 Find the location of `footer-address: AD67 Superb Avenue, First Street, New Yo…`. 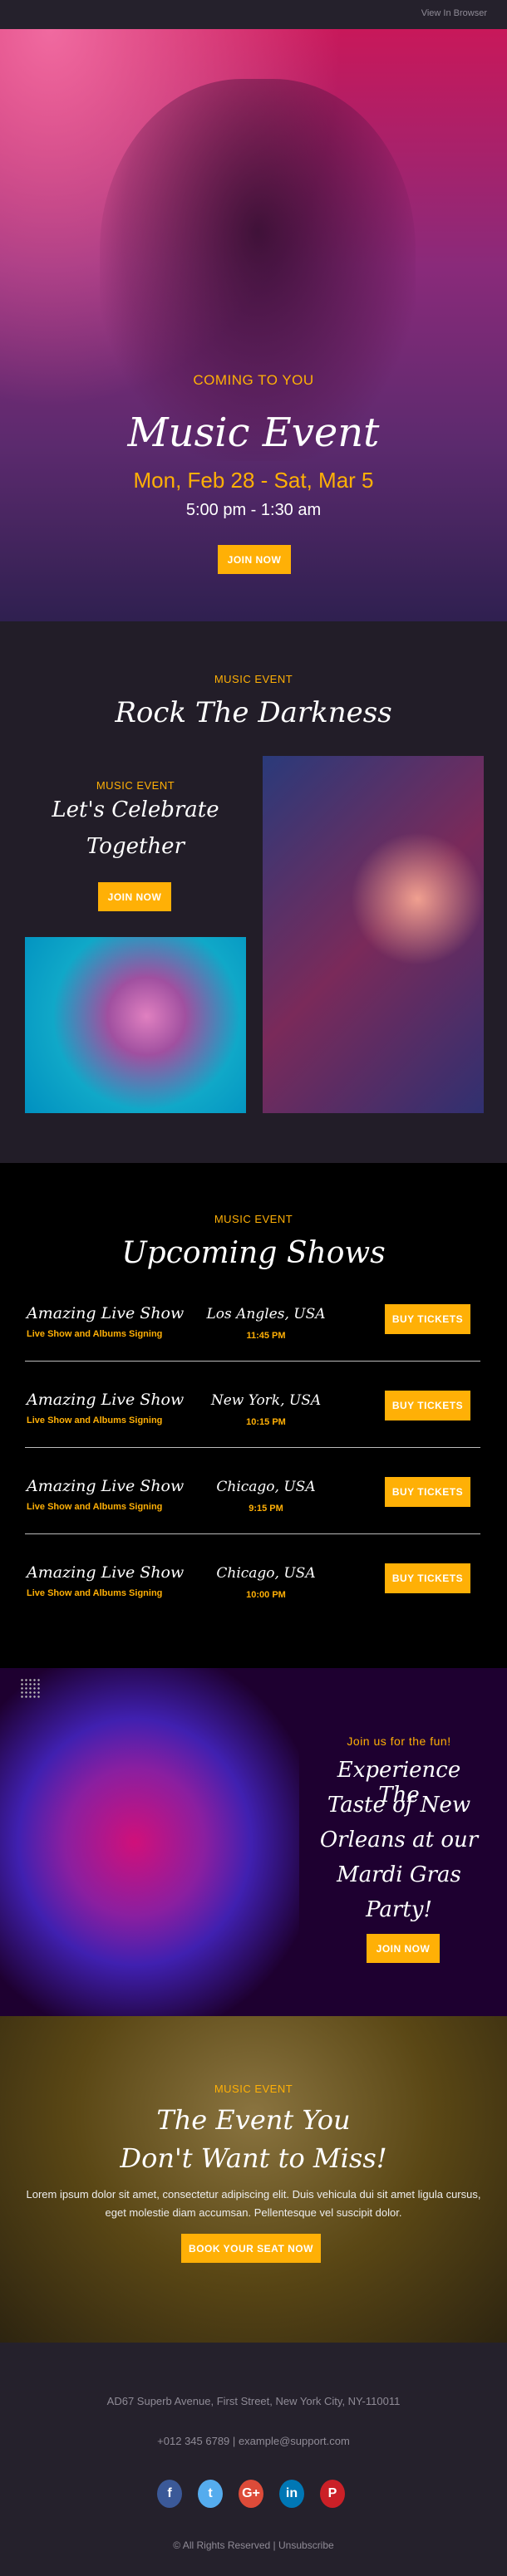

footer-address: AD67 Superb Avenue, First Street, New Yo… is located at coordinates (253, 2401).